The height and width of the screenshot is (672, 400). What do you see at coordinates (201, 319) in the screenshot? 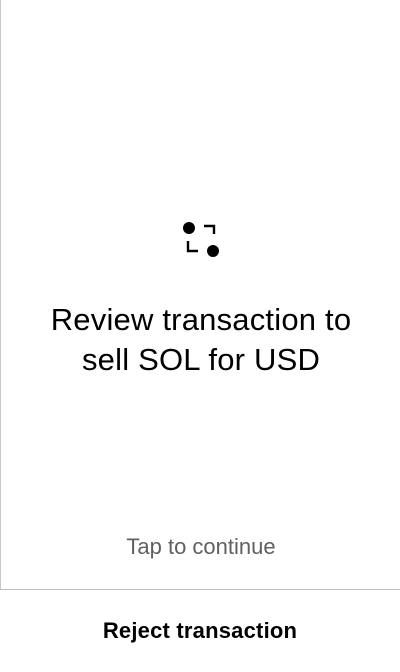
I see `title-line-1: Review transaction to` at bounding box center [201, 319].